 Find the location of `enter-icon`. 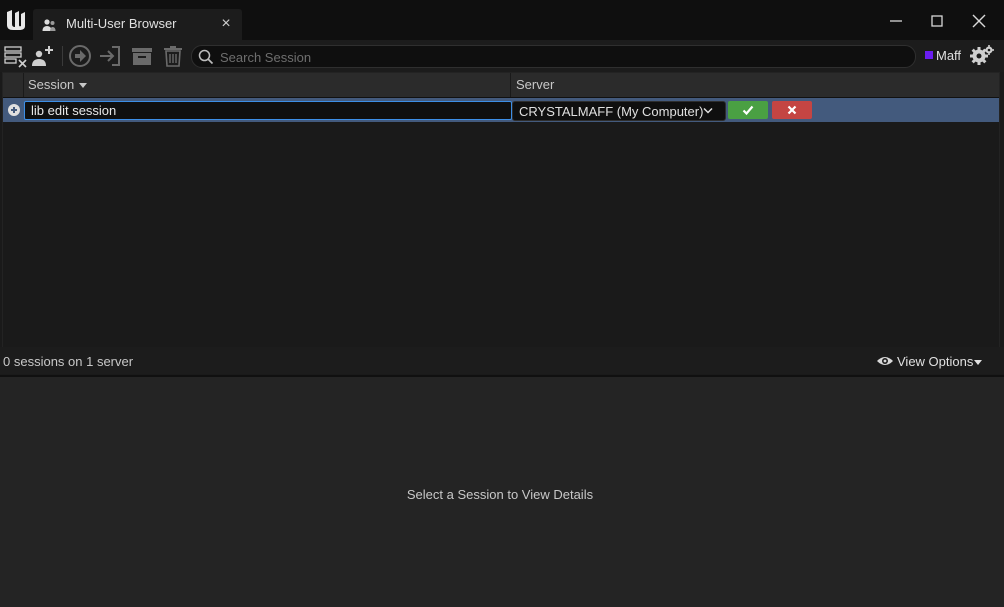

enter-icon is located at coordinates (110, 56).